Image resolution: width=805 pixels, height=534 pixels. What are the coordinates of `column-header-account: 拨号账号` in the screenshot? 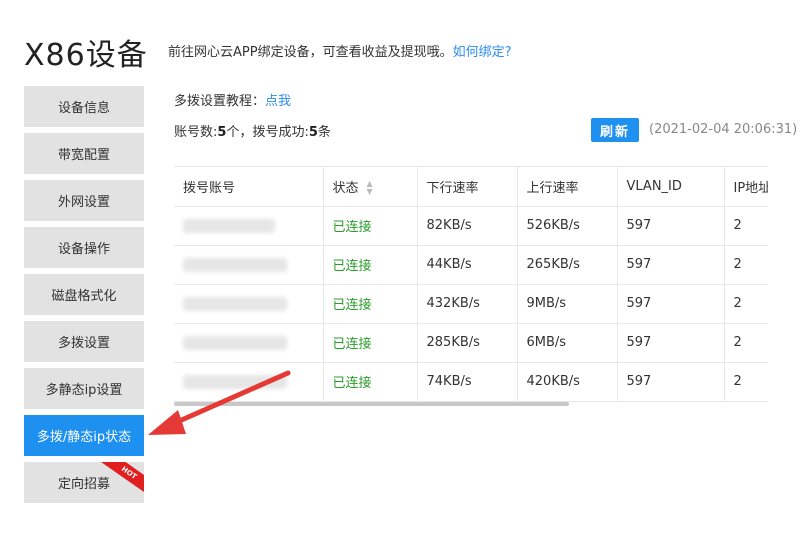 It's located at (249, 187).